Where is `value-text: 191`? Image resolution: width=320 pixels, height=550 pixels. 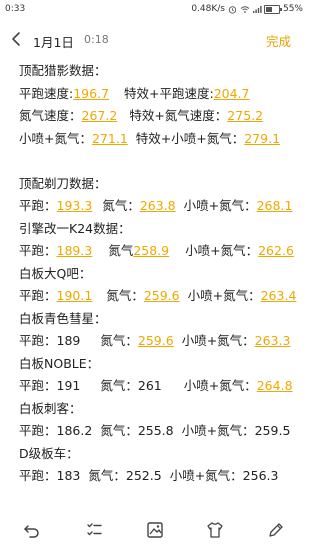
value-text: 191 is located at coordinates (68, 385).